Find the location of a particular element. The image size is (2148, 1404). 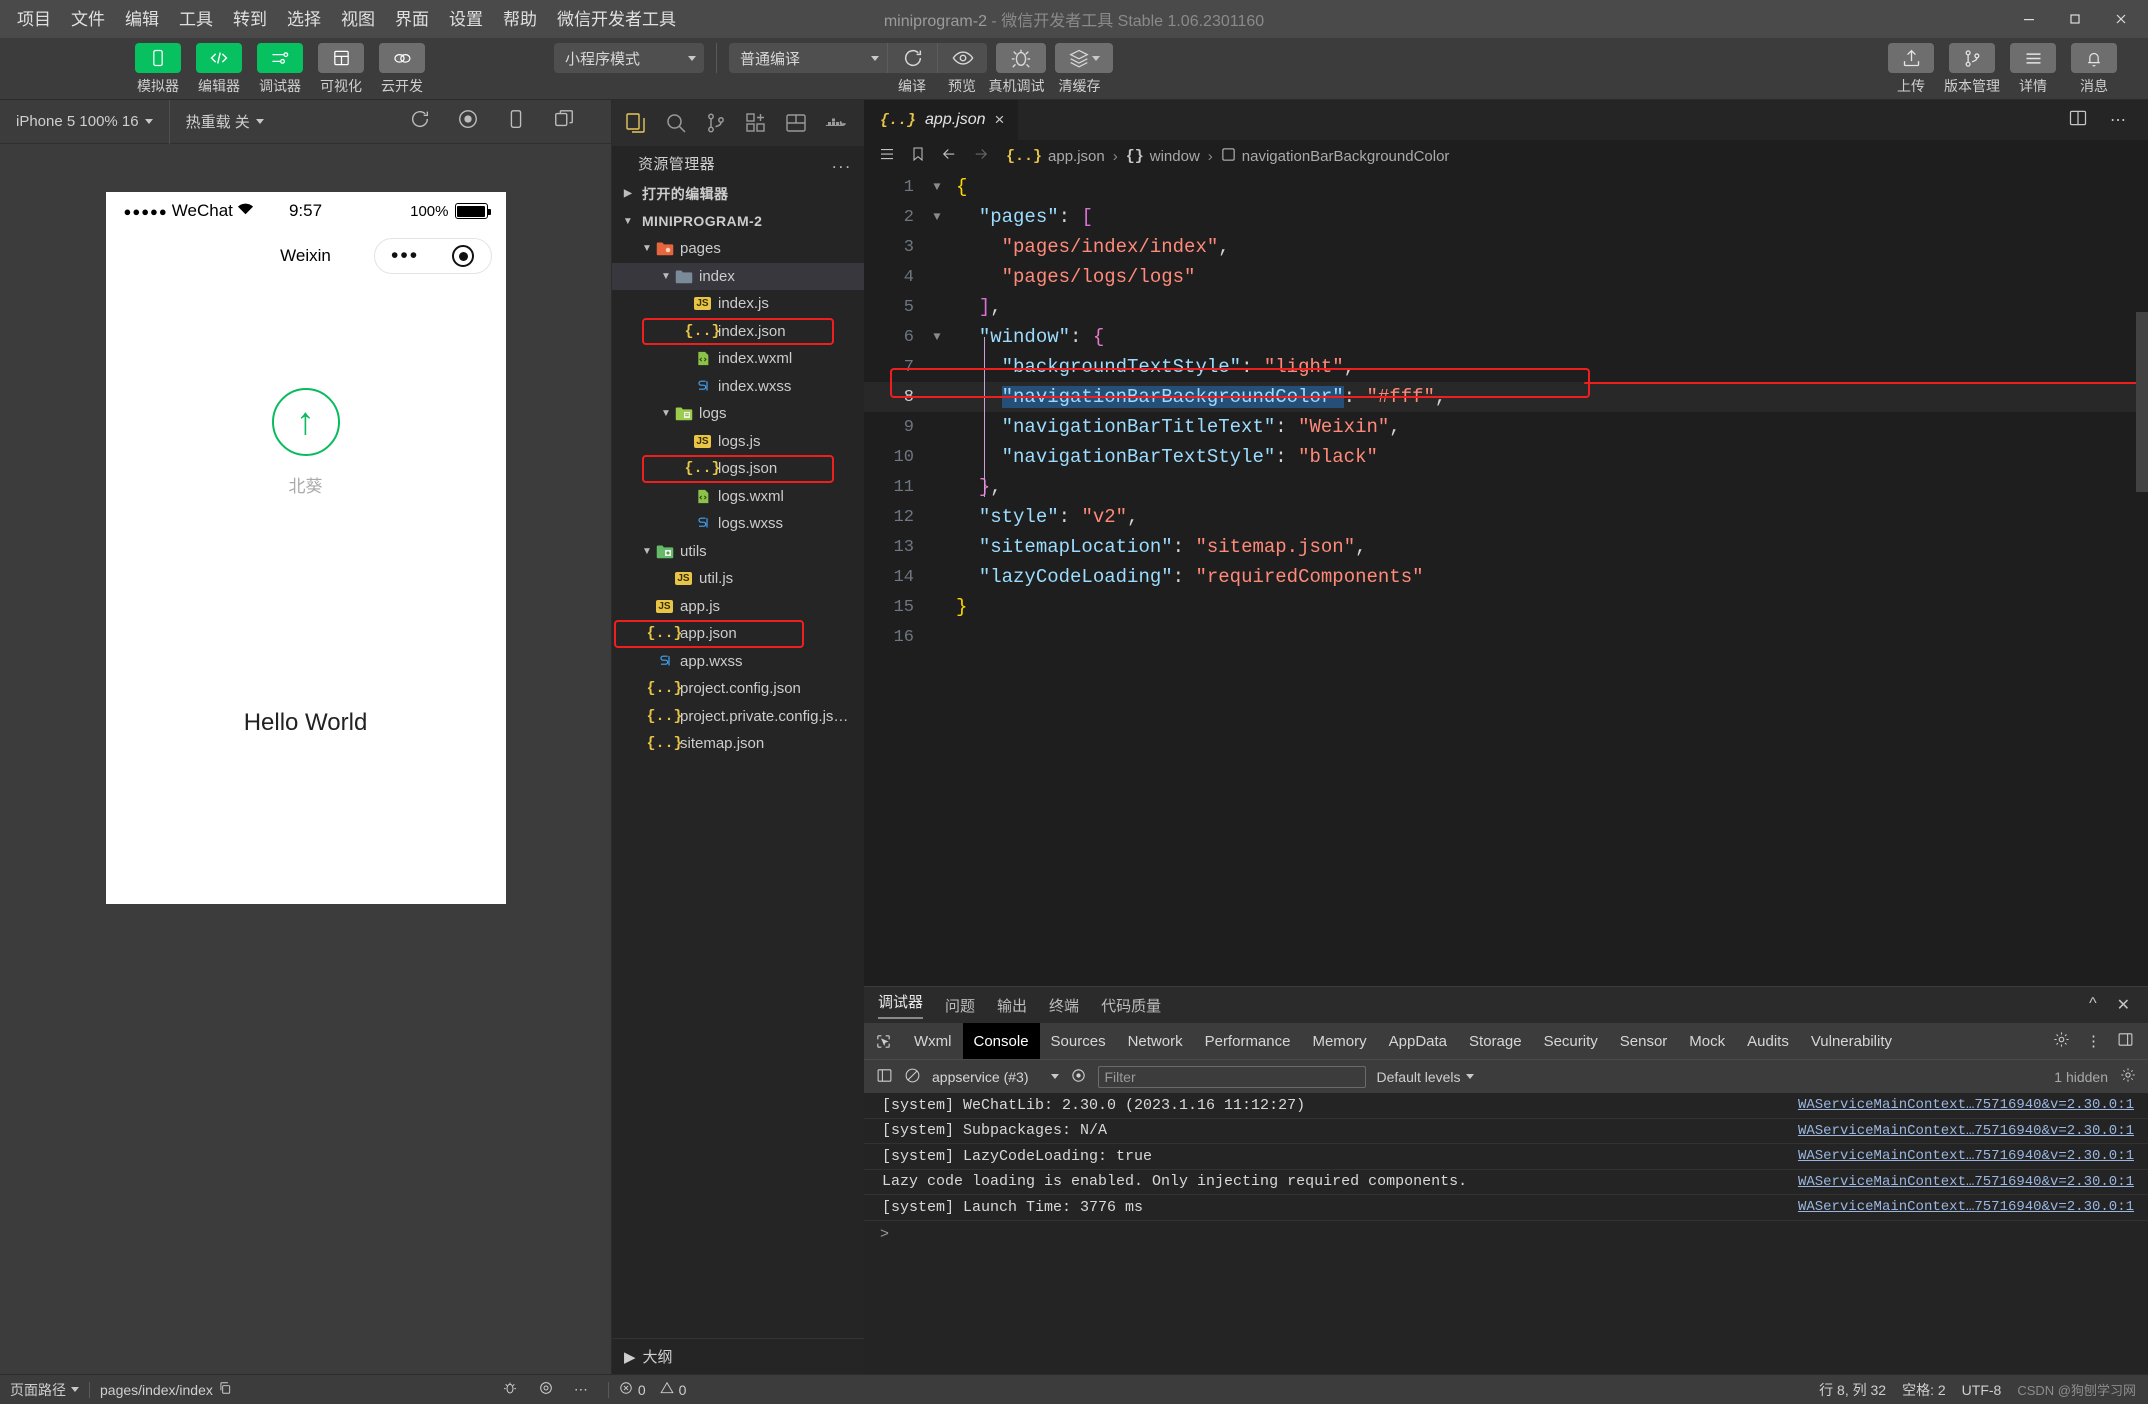

tree-file-sitemap.json: {..} sitemap.json is located at coordinates (738, 744).